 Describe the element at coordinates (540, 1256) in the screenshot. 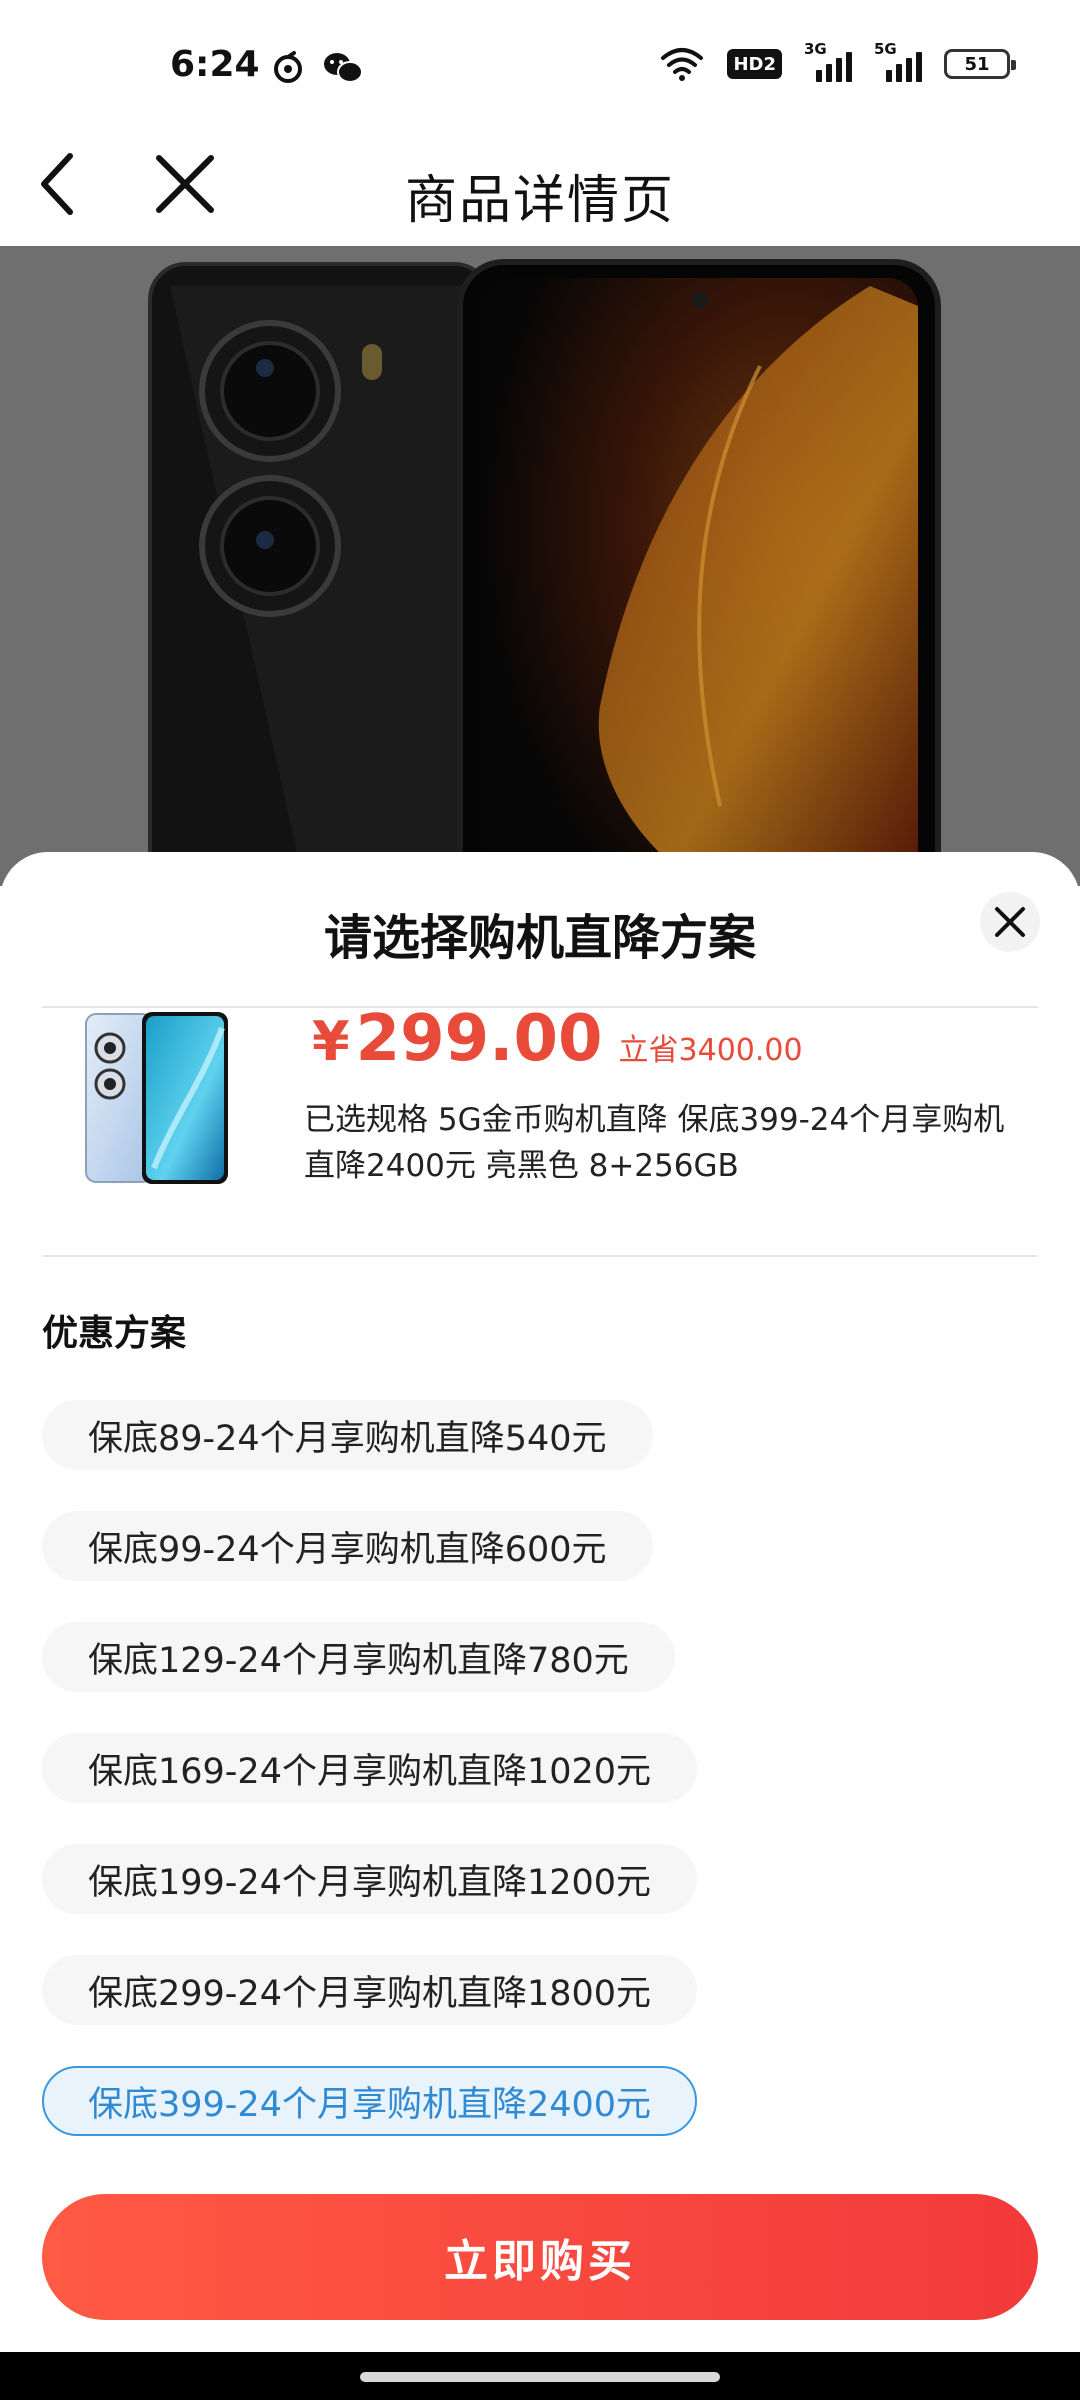

I see `divider` at that location.